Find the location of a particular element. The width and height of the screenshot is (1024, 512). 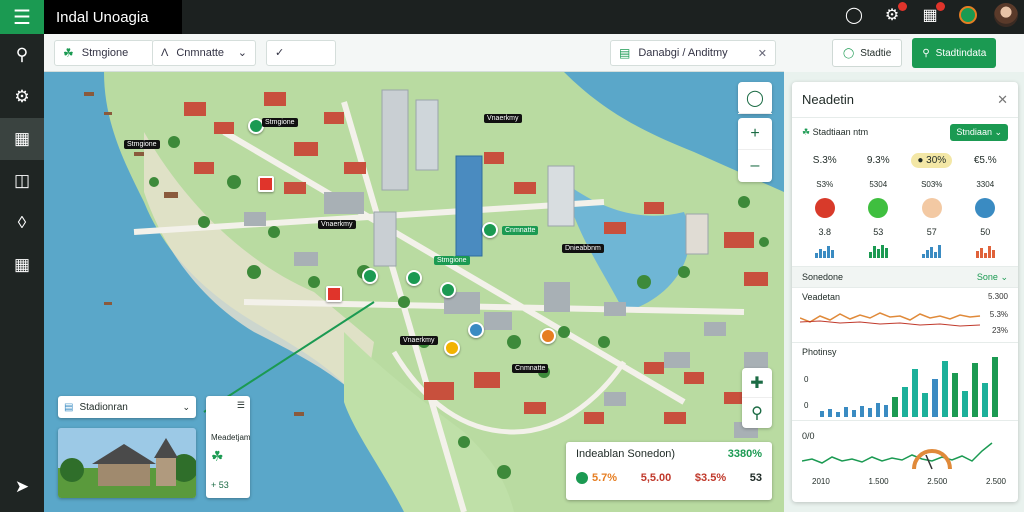

map-label: Vnaerkmy is located at coordinates (419, 340).